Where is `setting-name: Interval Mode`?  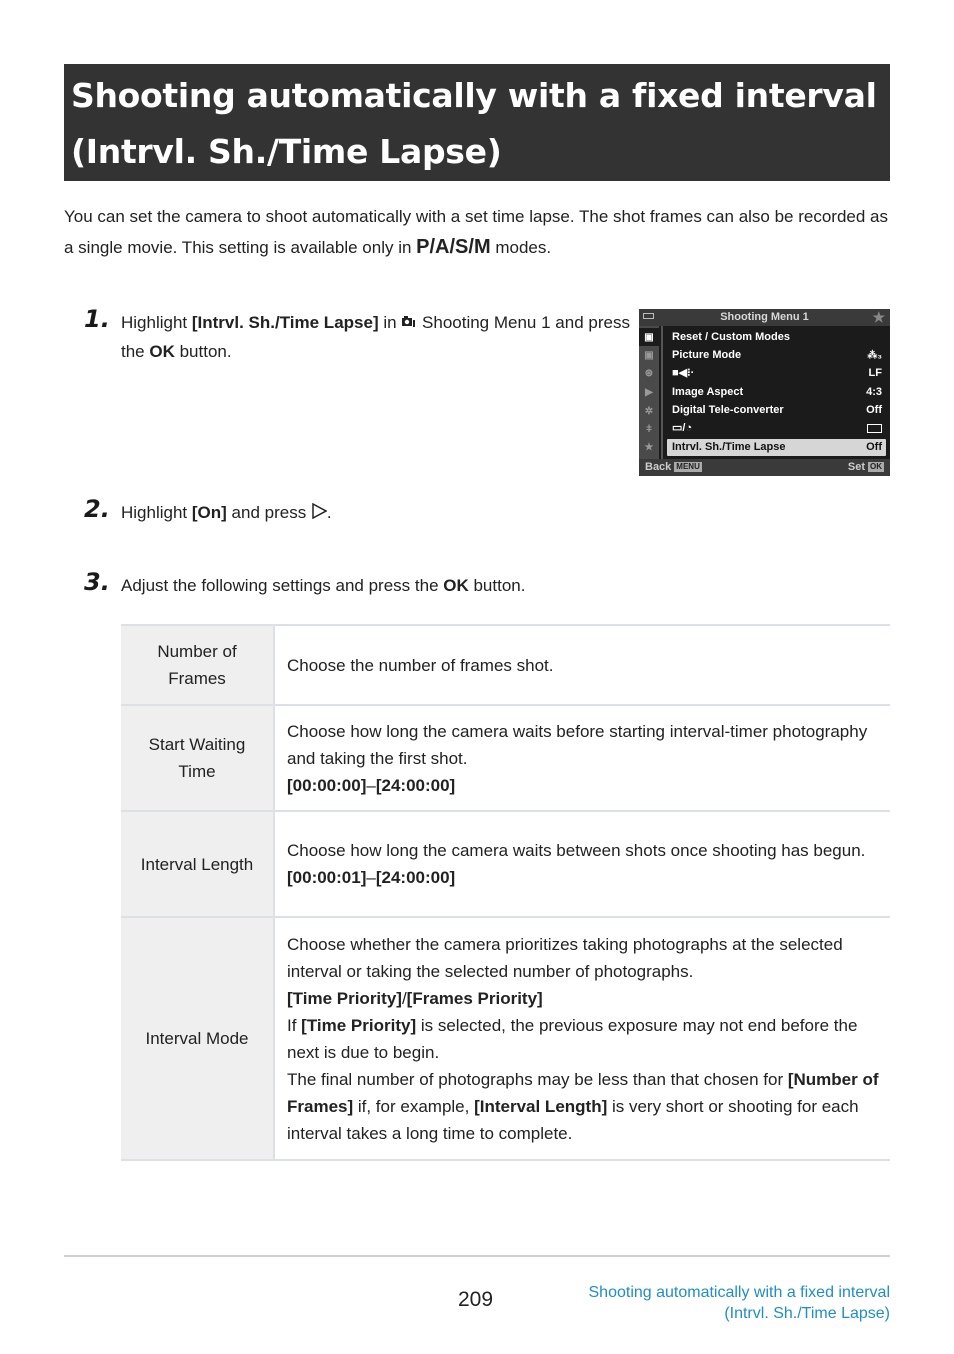 setting-name: Interval Mode is located at coordinates (198, 1038).